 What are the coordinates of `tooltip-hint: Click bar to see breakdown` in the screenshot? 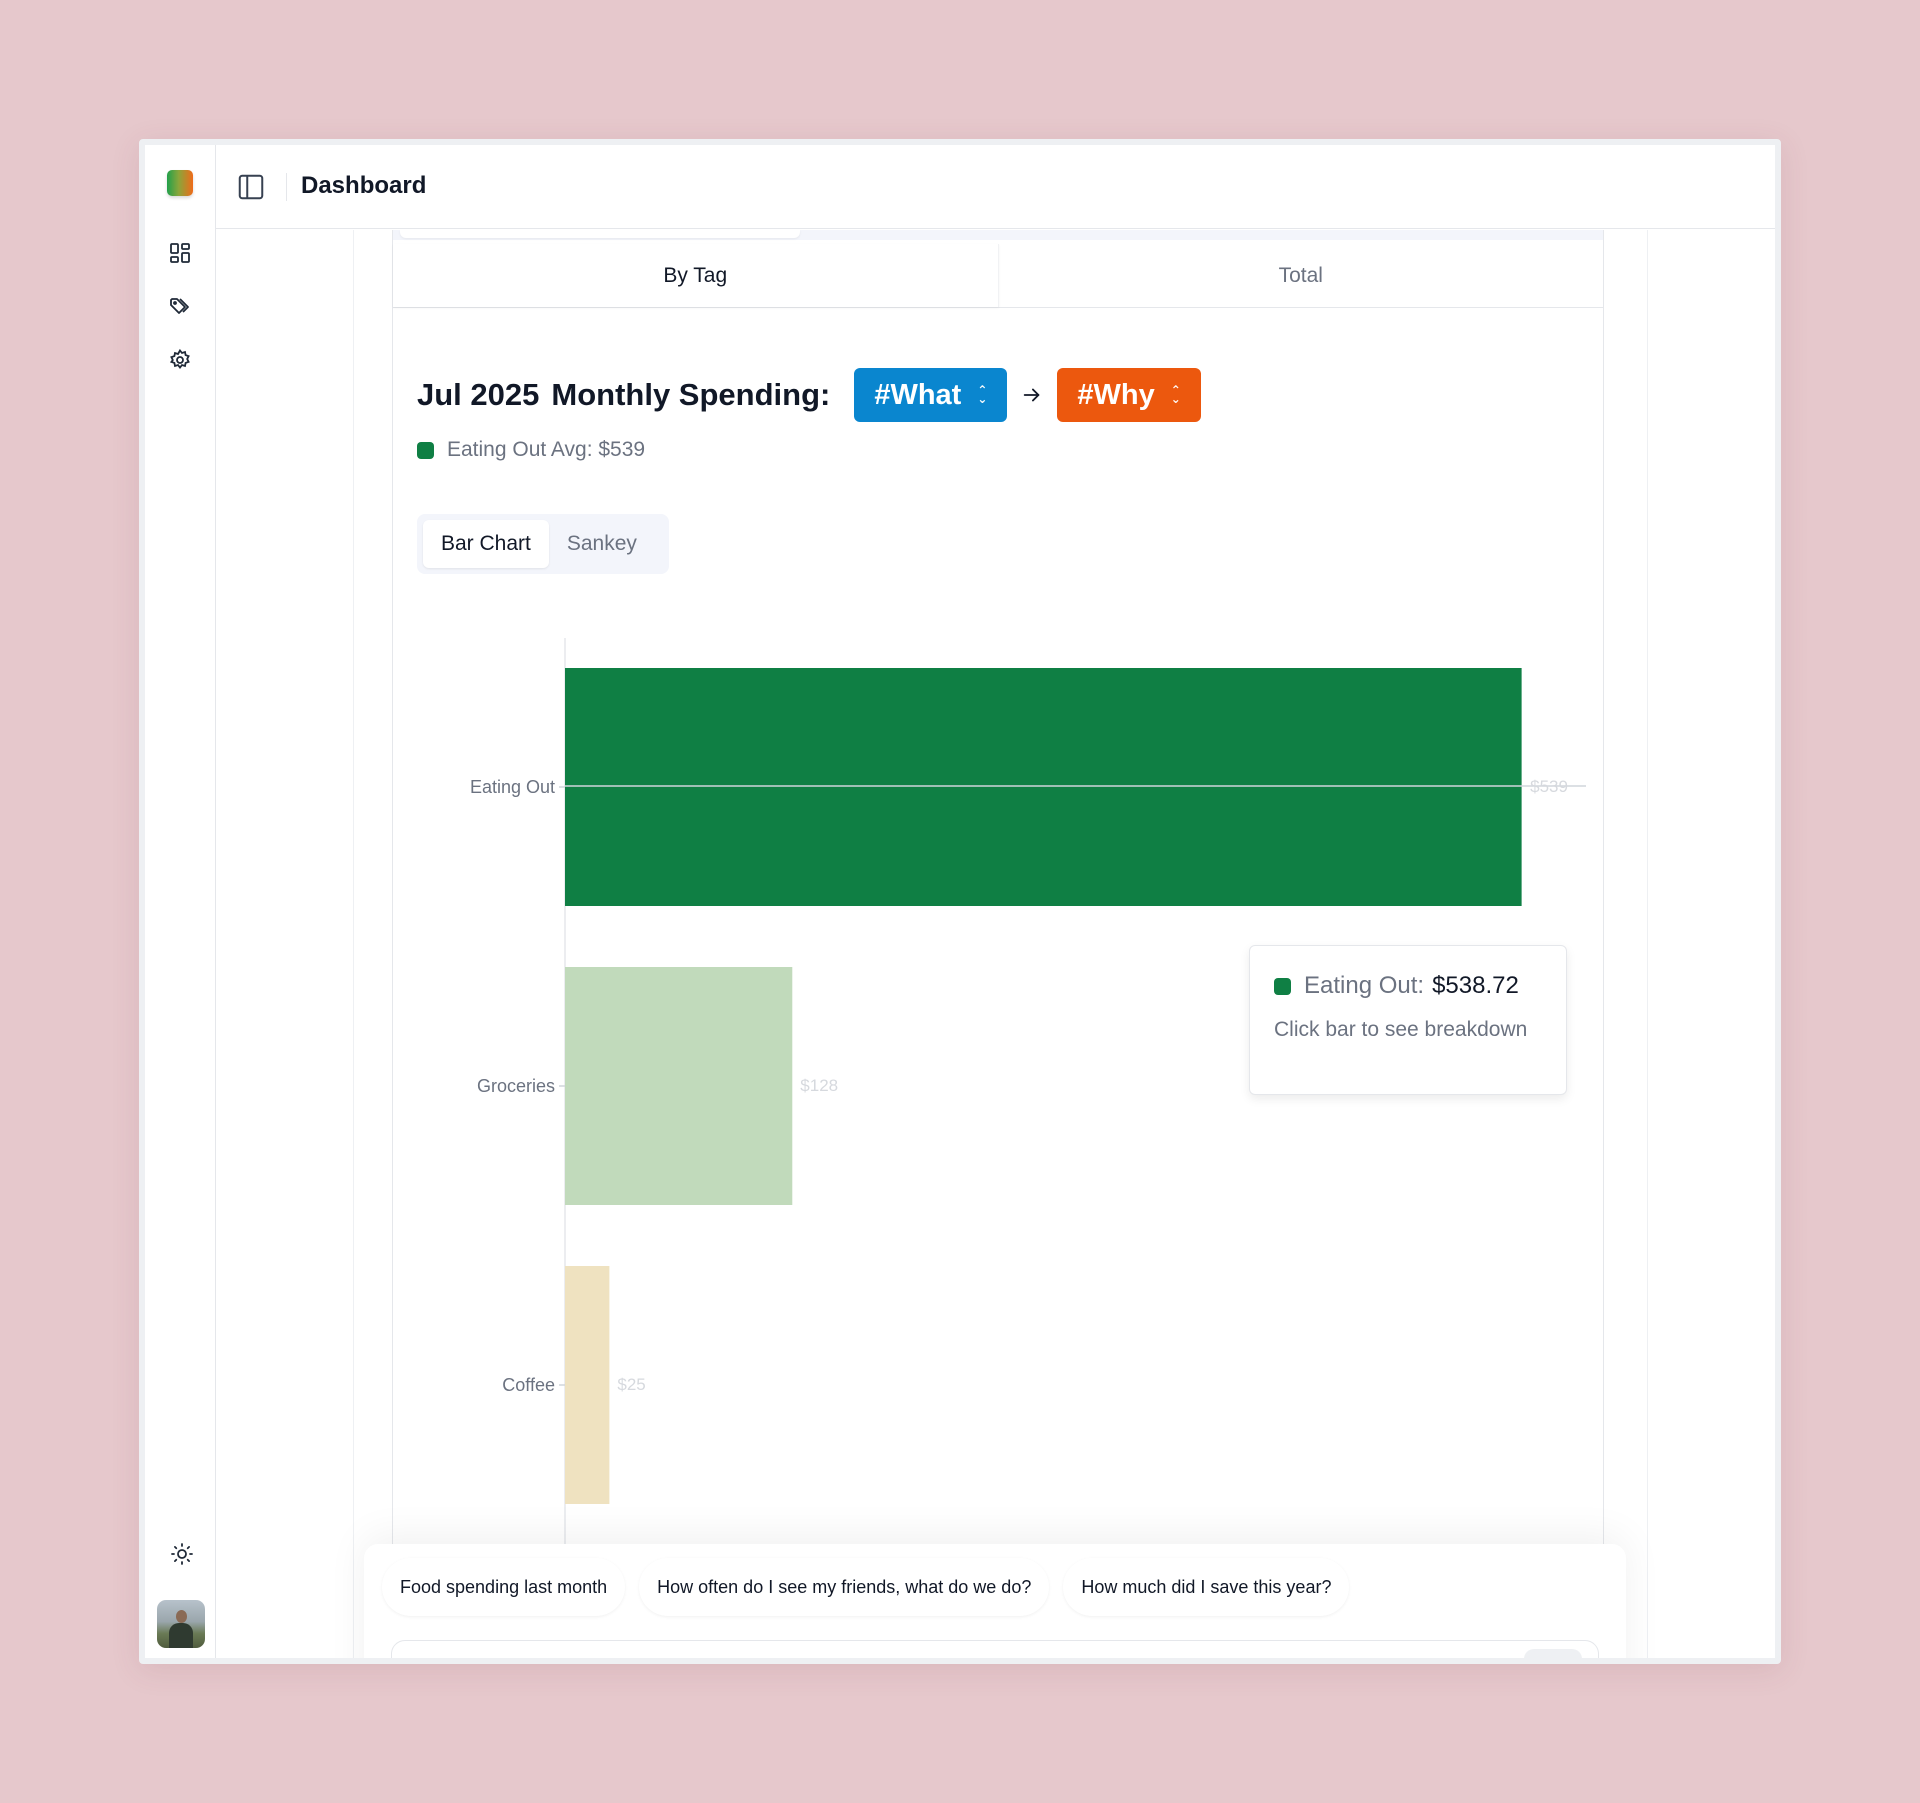 It's located at (1401, 1029).